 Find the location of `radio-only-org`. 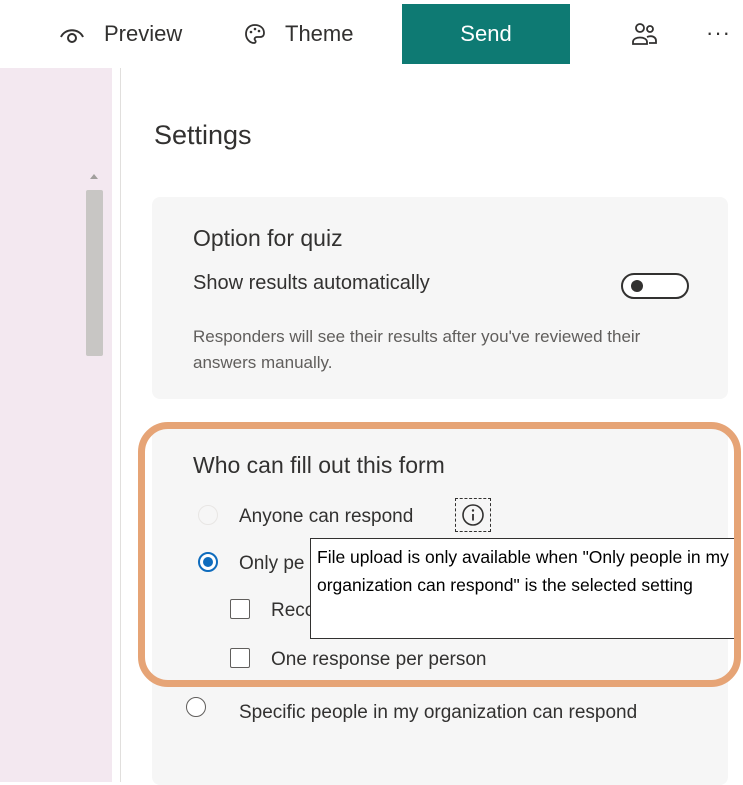

radio-only-org is located at coordinates (208, 562).